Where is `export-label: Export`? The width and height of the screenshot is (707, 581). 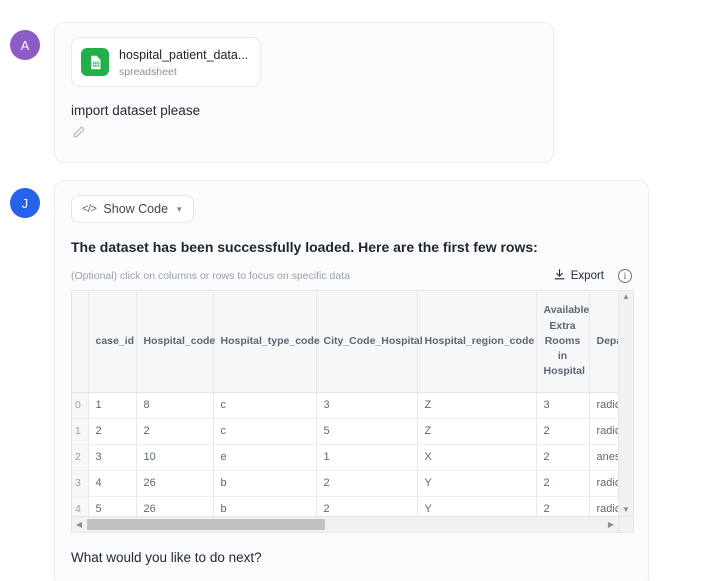
export-label: Export is located at coordinates (587, 276).